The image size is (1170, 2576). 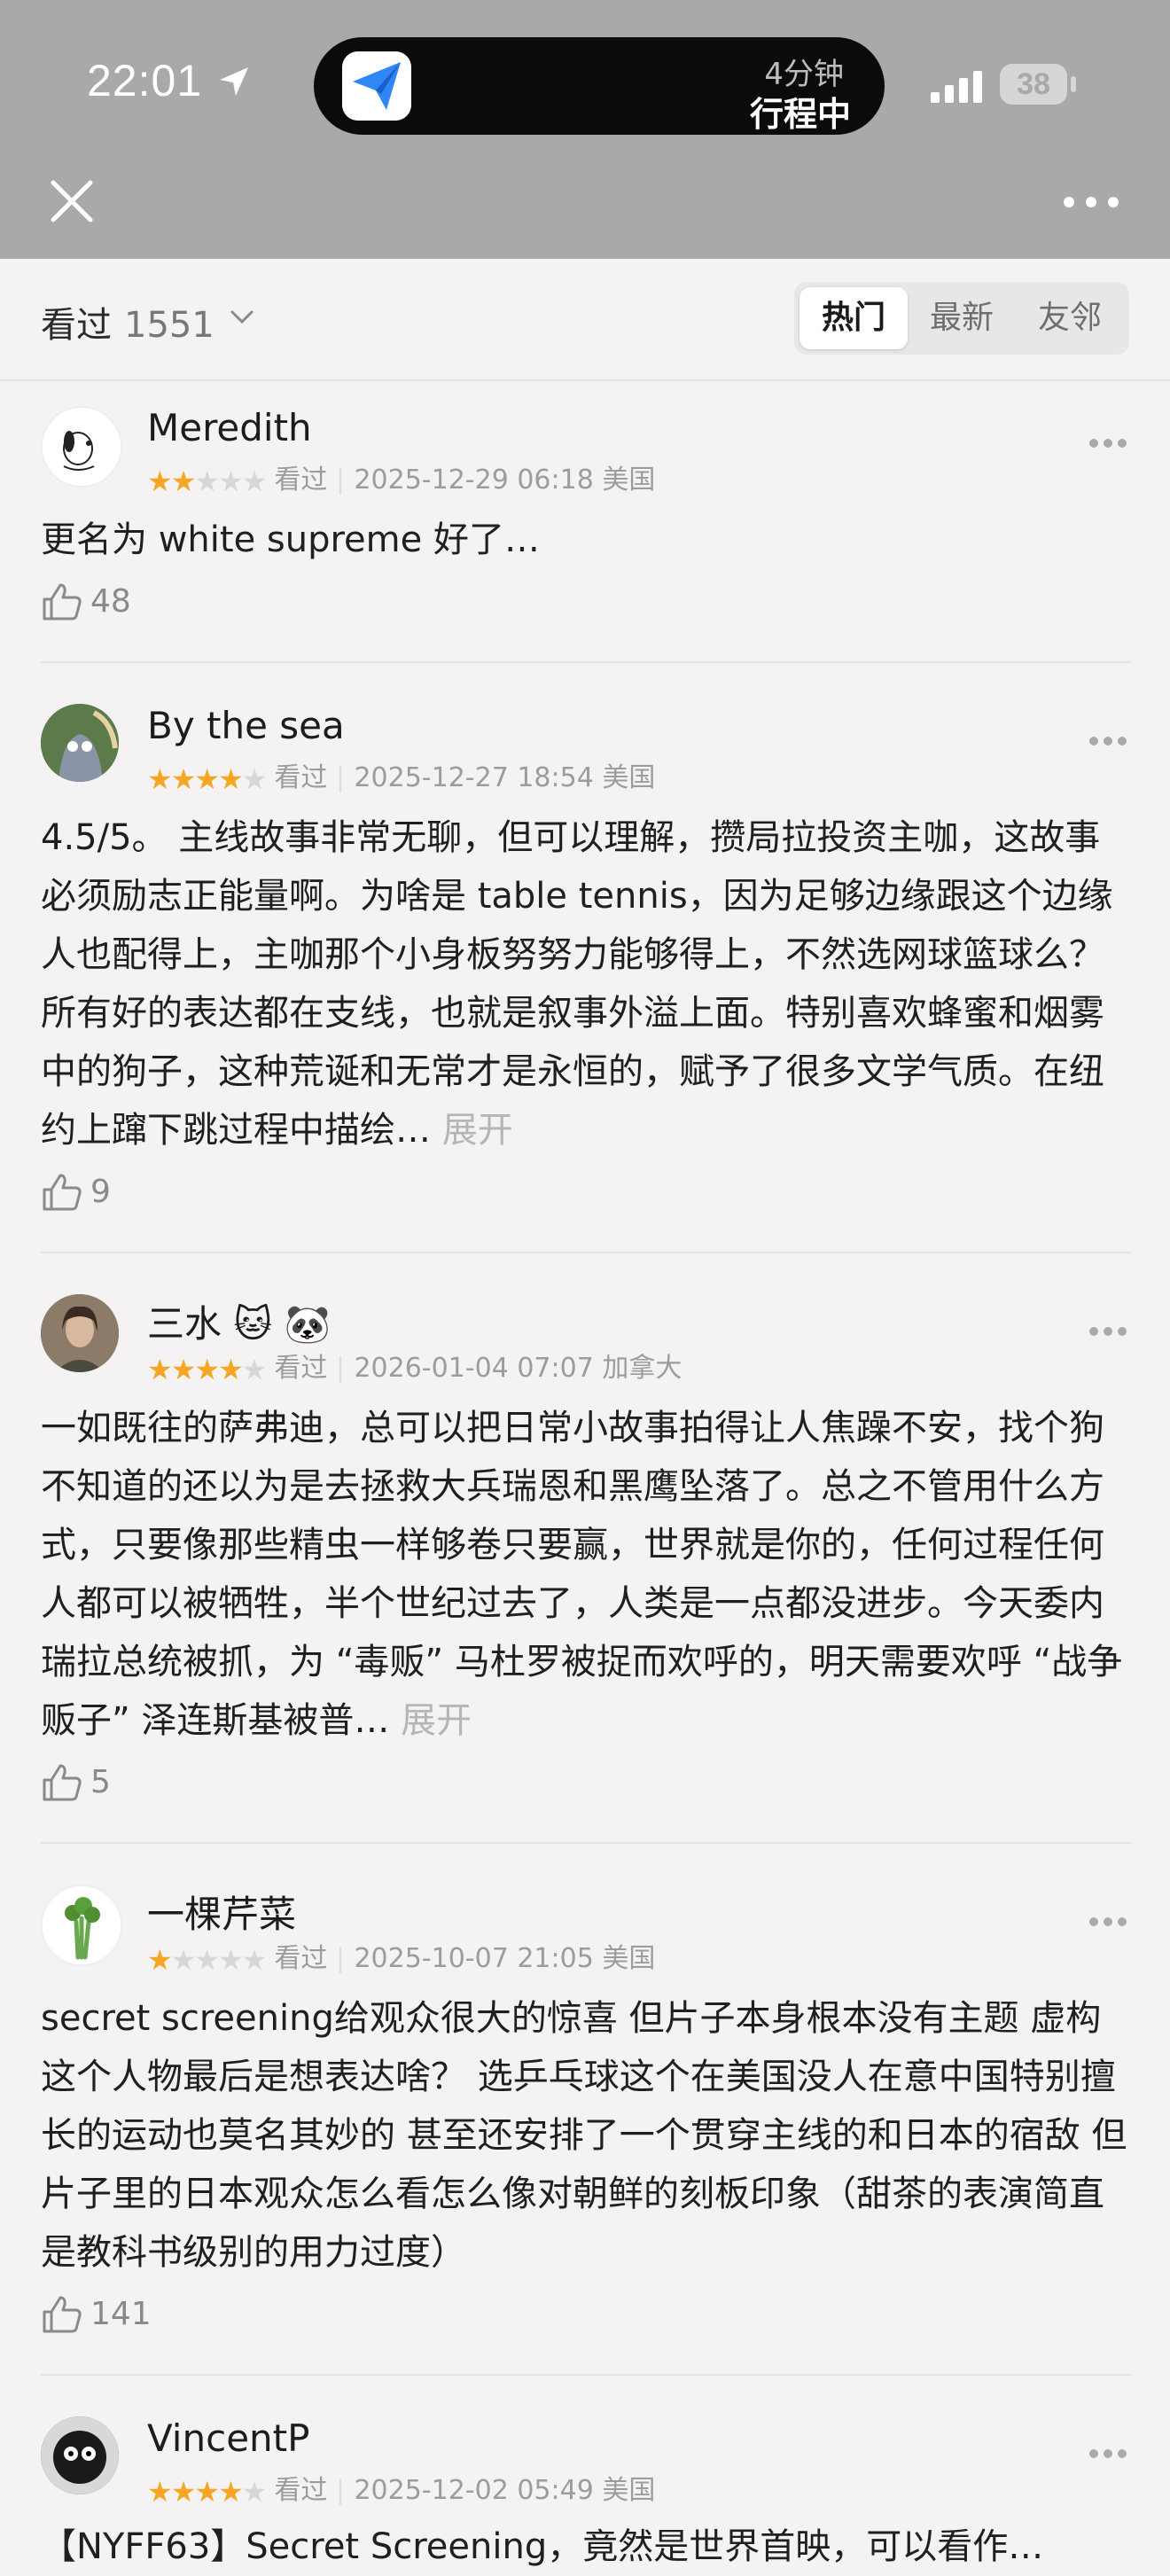 I want to click on like-button: 48, so click(x=86, y=603).